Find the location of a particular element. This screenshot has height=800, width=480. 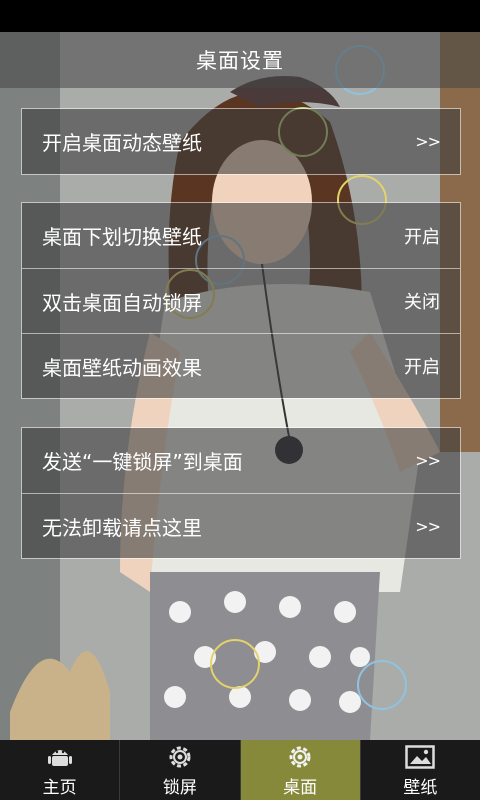

page-title: 桌面设置 is located at coordinates (240, 61).